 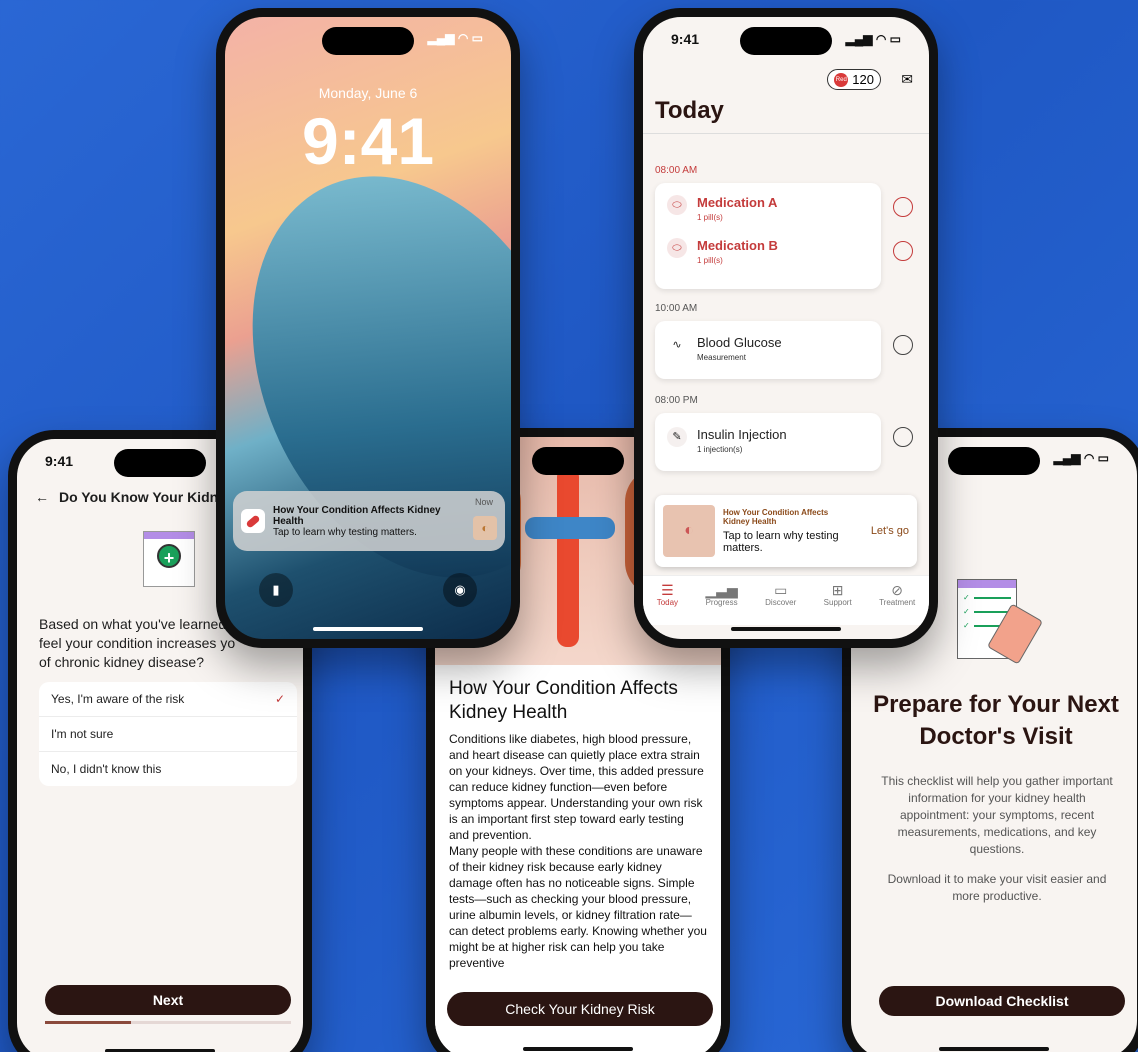 I want to click on bar-chart-icon: ▁▃▅, so click(x=721, y=590).